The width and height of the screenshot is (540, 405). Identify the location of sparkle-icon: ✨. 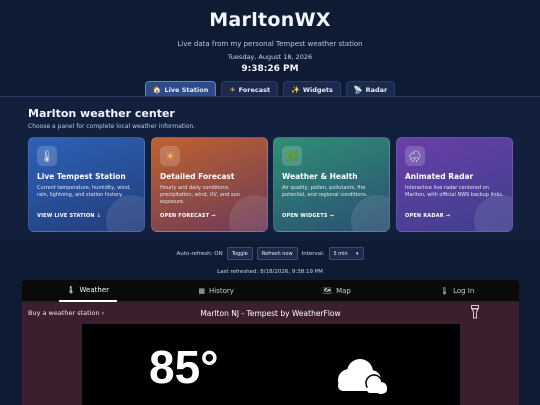
(295, 89).